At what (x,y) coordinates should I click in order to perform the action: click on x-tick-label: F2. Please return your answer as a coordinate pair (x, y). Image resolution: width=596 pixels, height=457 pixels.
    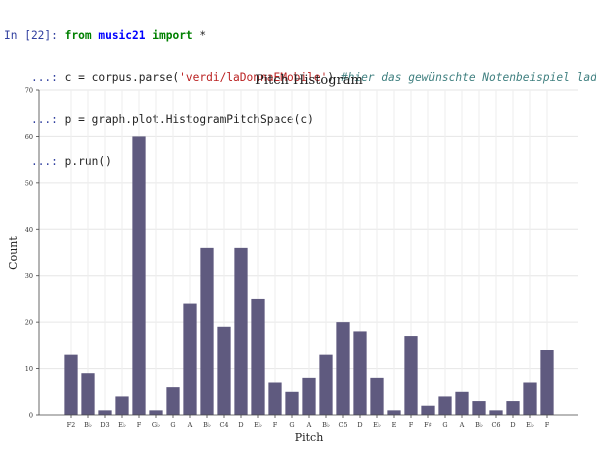
    Looking at the image, I should click on (71, 425).